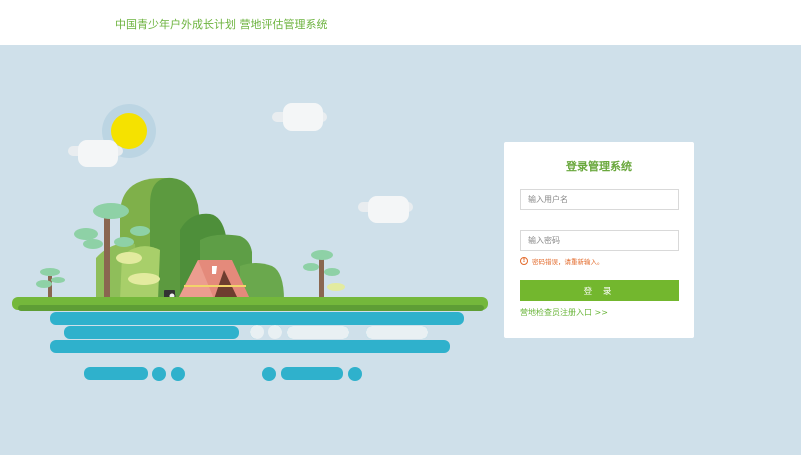 This screenshot has width=801, height=462. Describe the element at coordinates (400, 22) in the screenshot. I see `header-bar: 中国青少年户外成长计划 营地评估管理系统` at that location.